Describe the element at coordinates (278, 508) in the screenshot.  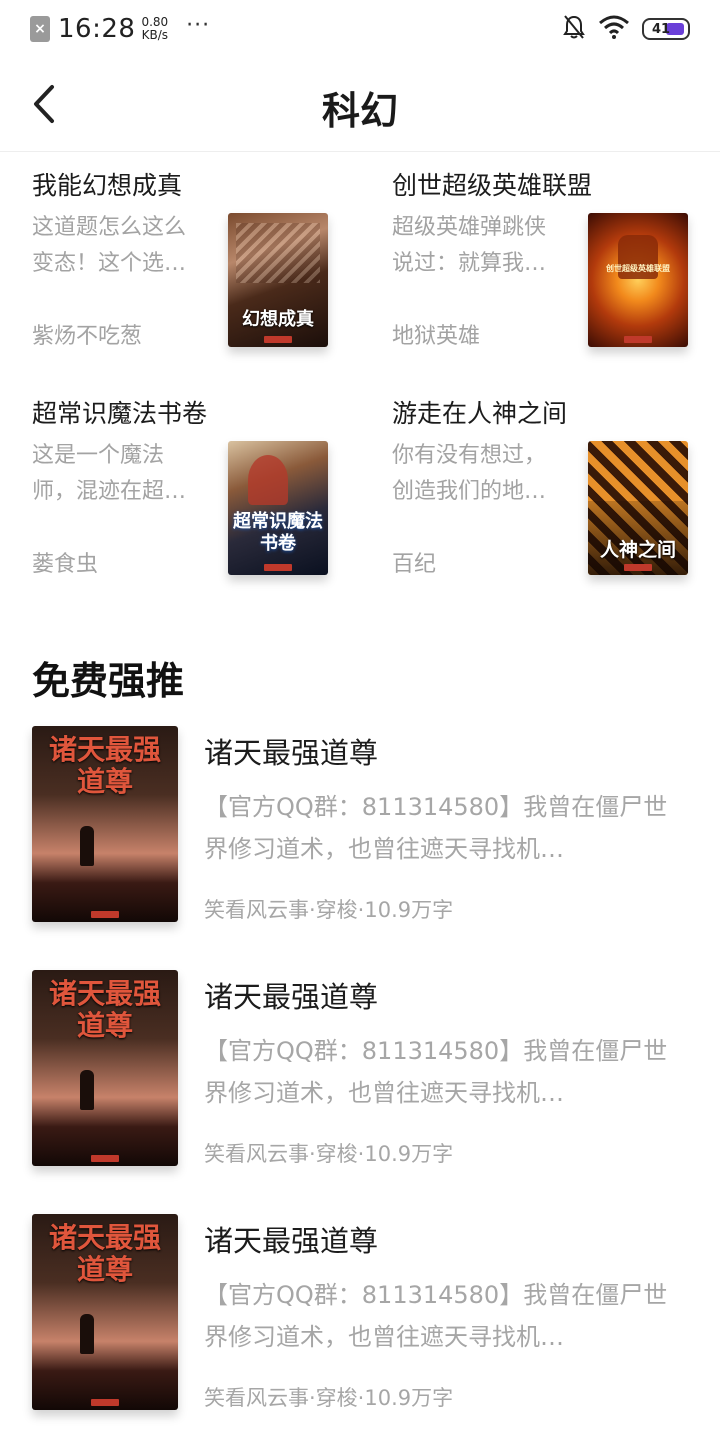
I see `book-cover: 超常识魔法书卷` at that location.